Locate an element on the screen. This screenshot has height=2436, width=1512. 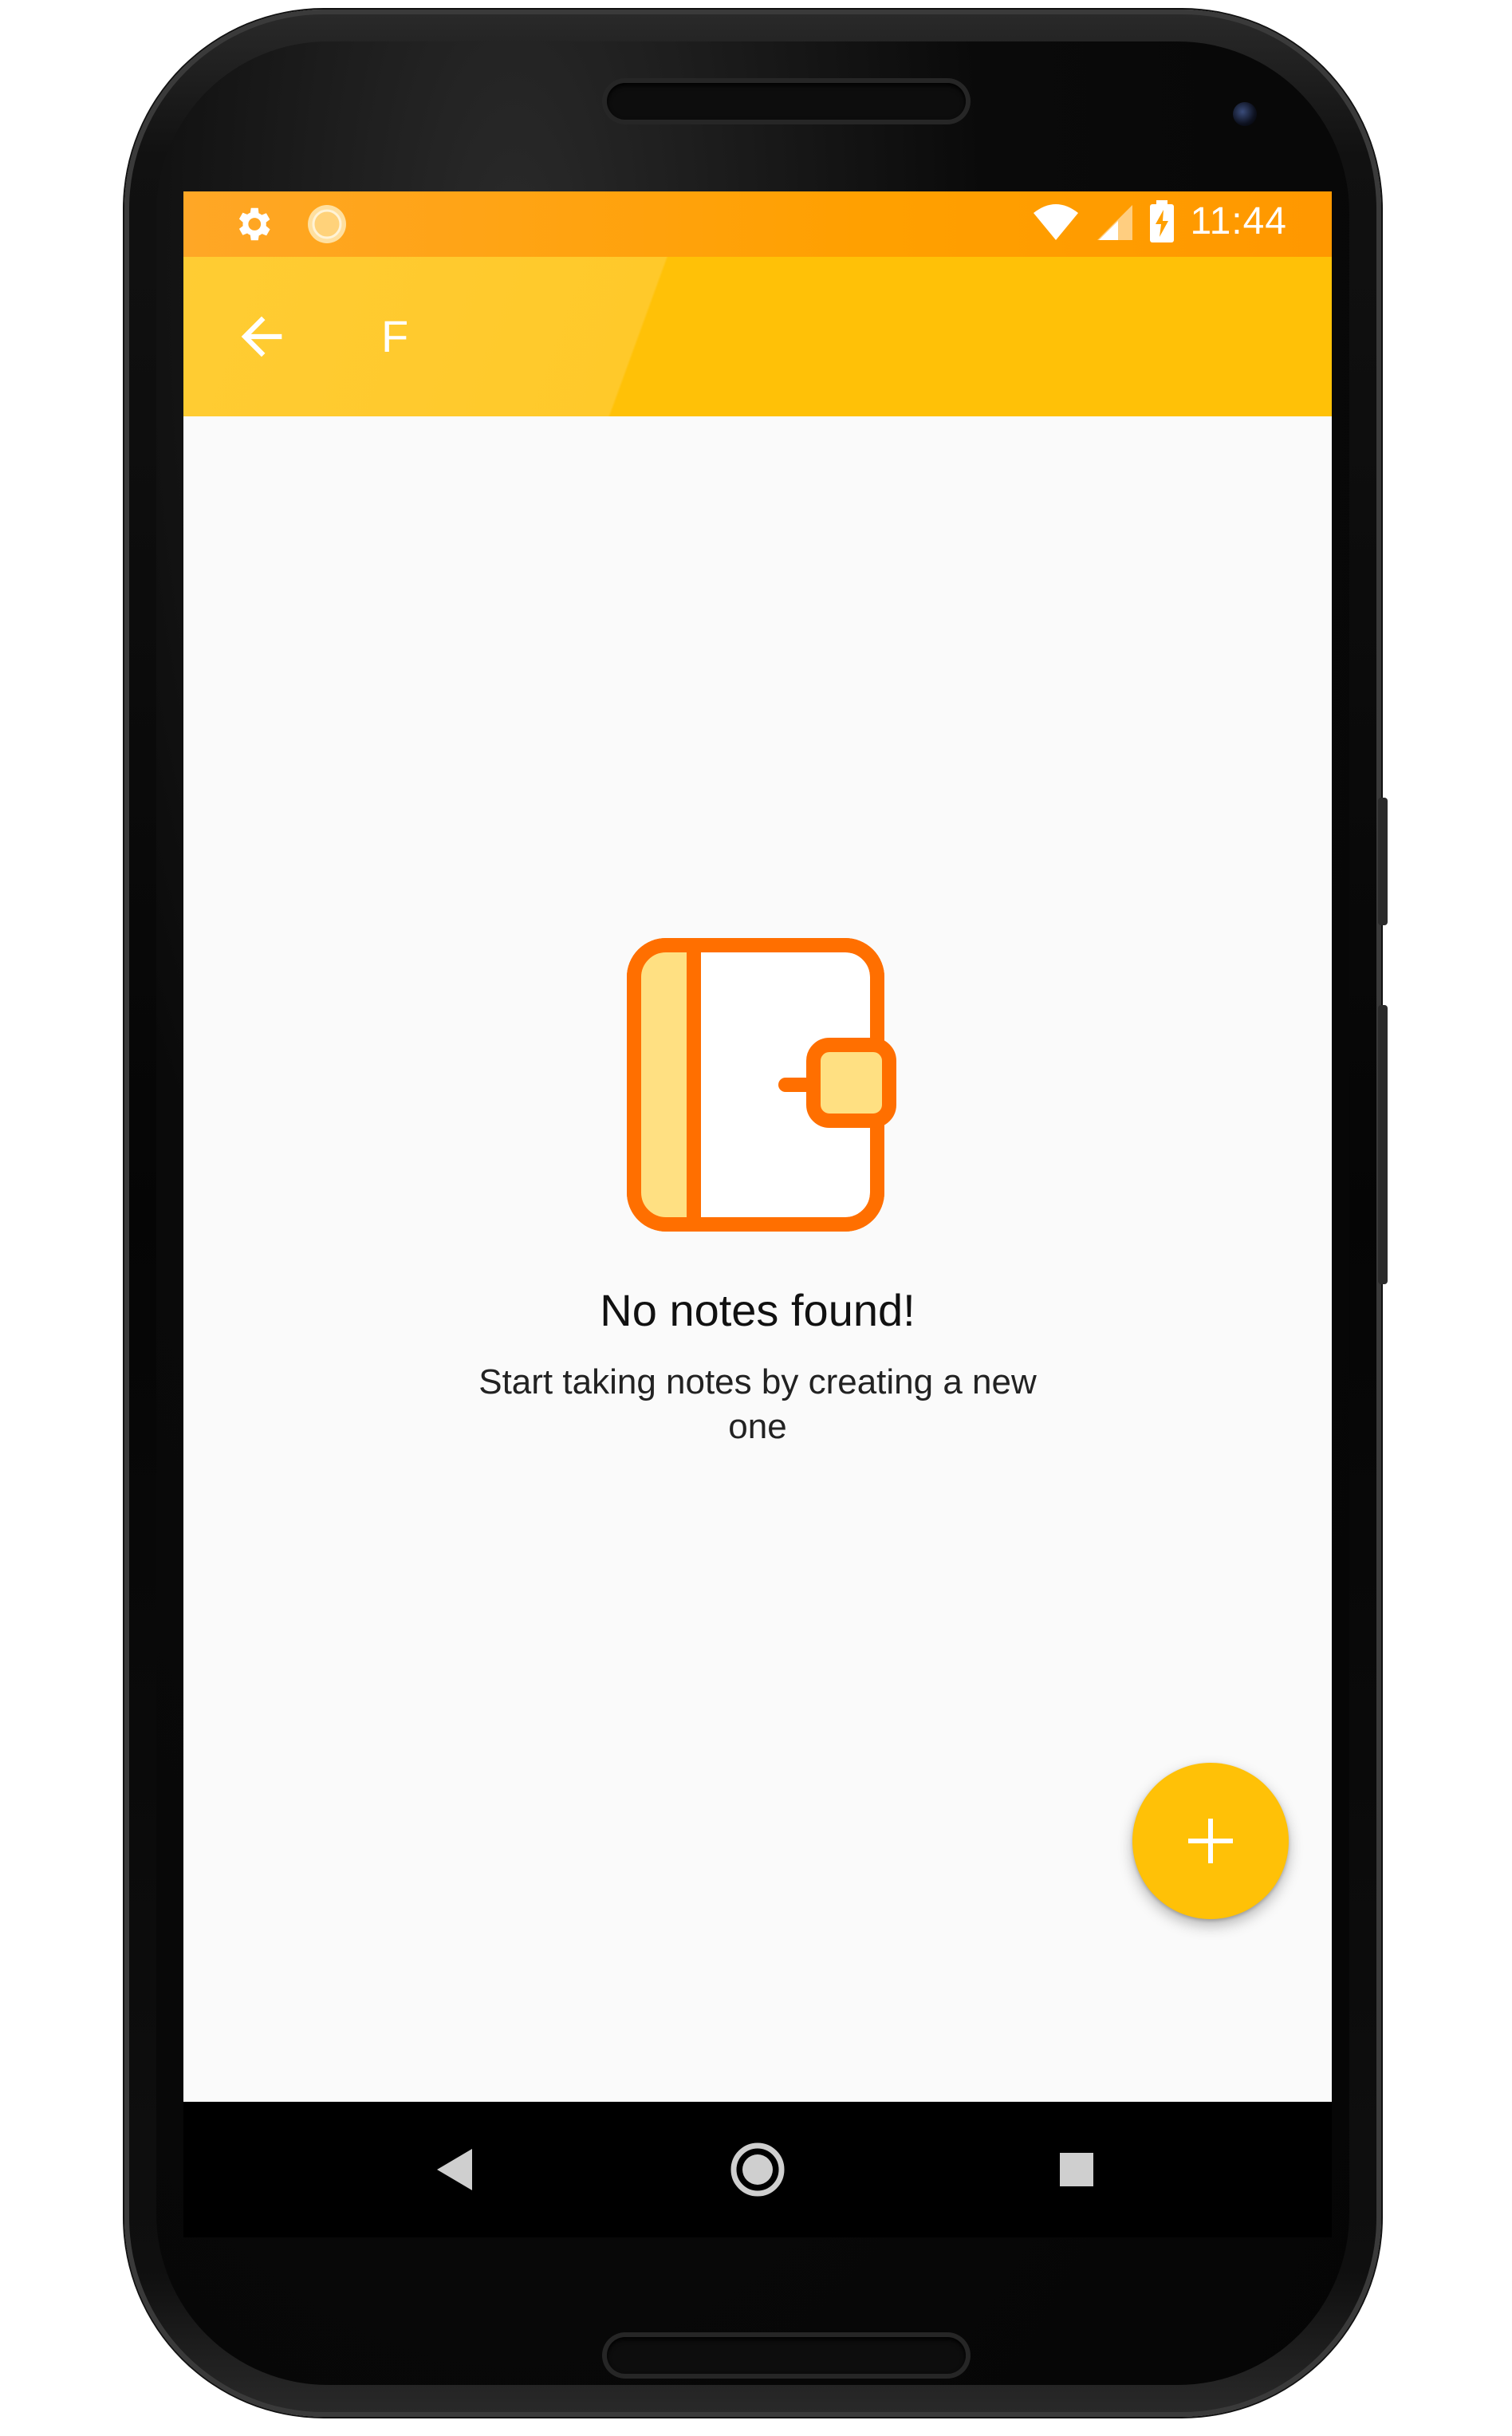
battery-charging-icon is located at coordinates (1162, 221).